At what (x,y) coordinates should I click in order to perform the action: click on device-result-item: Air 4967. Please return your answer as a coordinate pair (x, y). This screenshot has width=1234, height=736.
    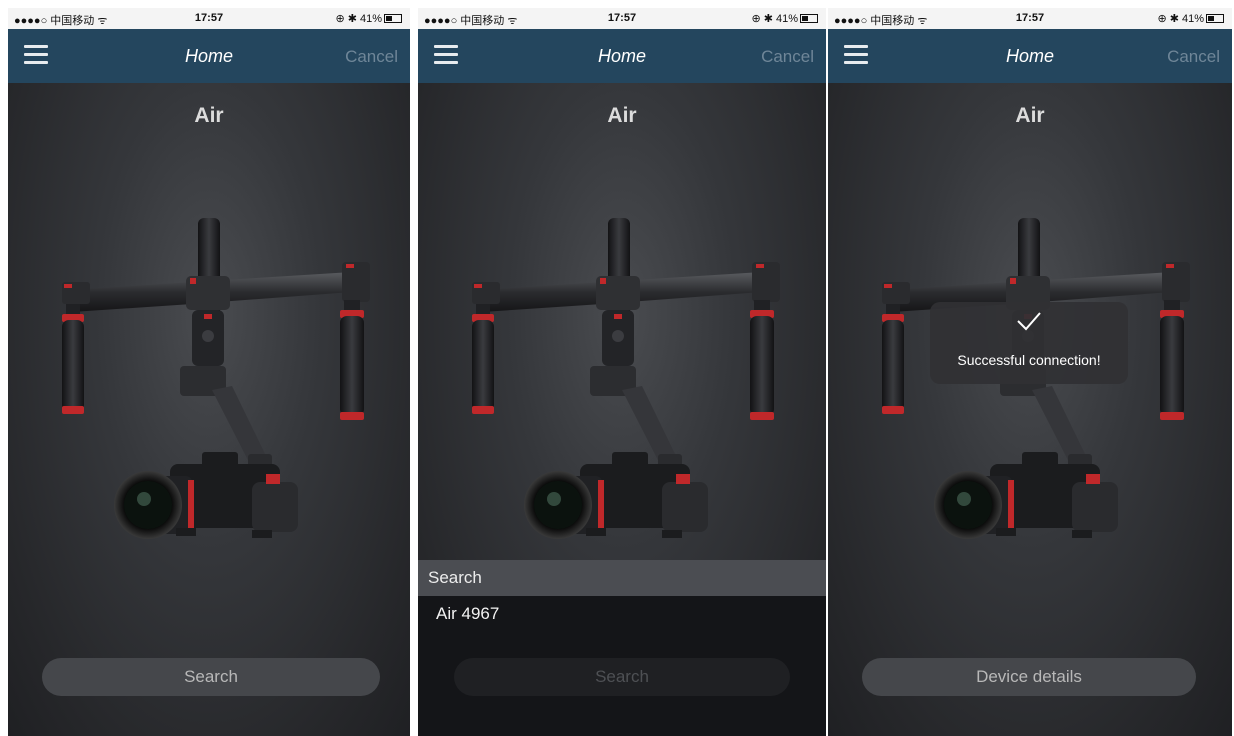
    Looking at the image, I should click on (467, 614).